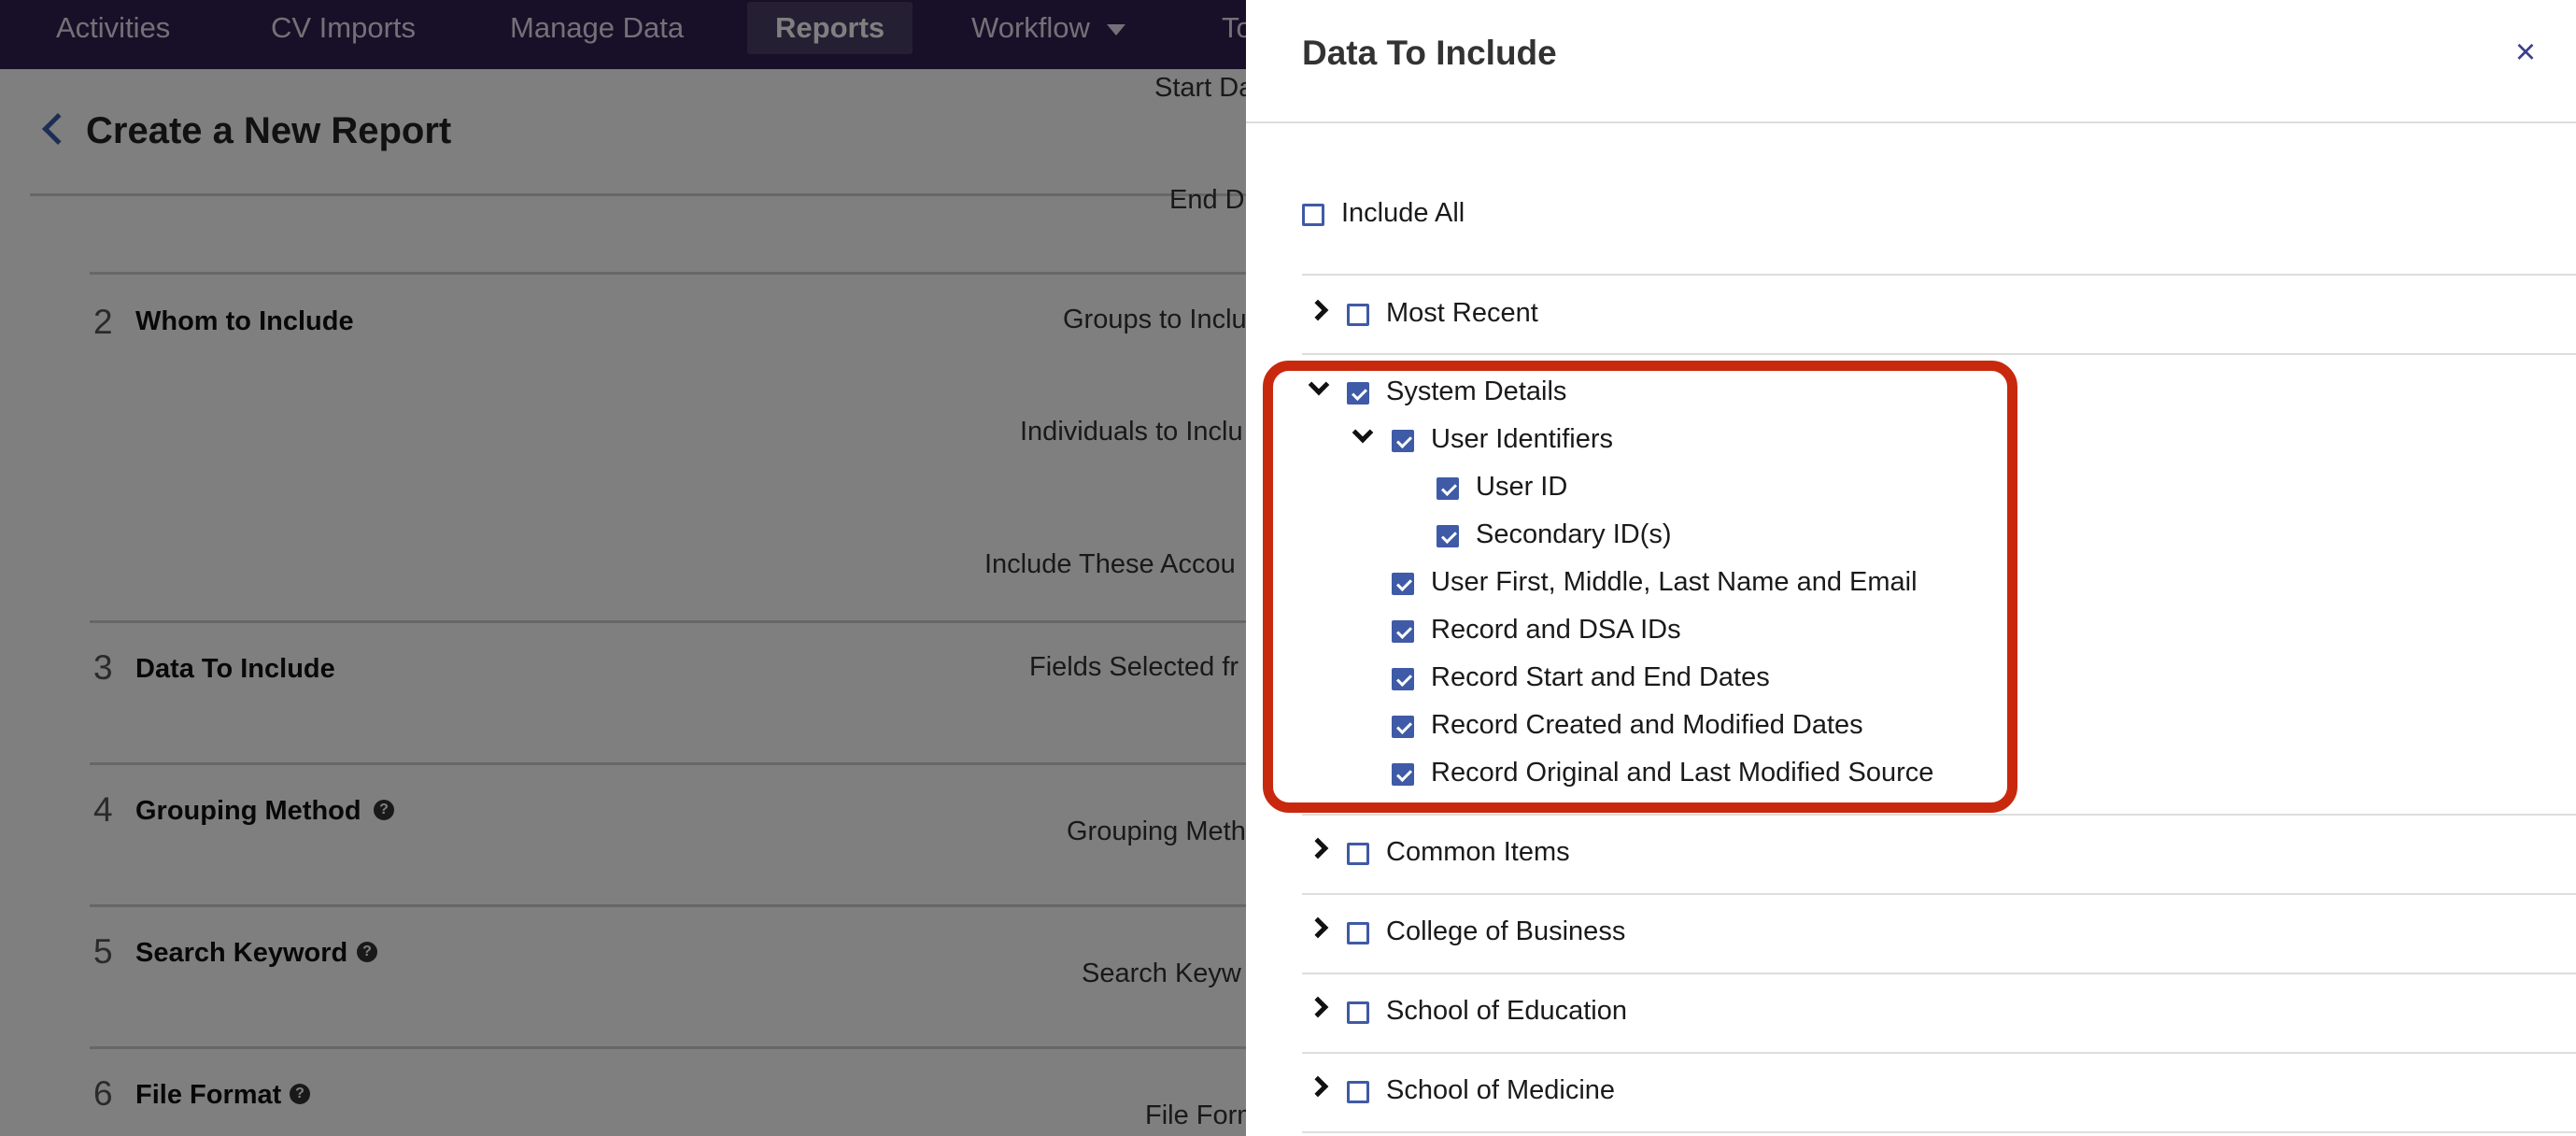 The image size is (2576, 1136). Describe the element at coordinates (1462, 313) in the screenshot. I see `most-recent-label: Most Recent` at that location.